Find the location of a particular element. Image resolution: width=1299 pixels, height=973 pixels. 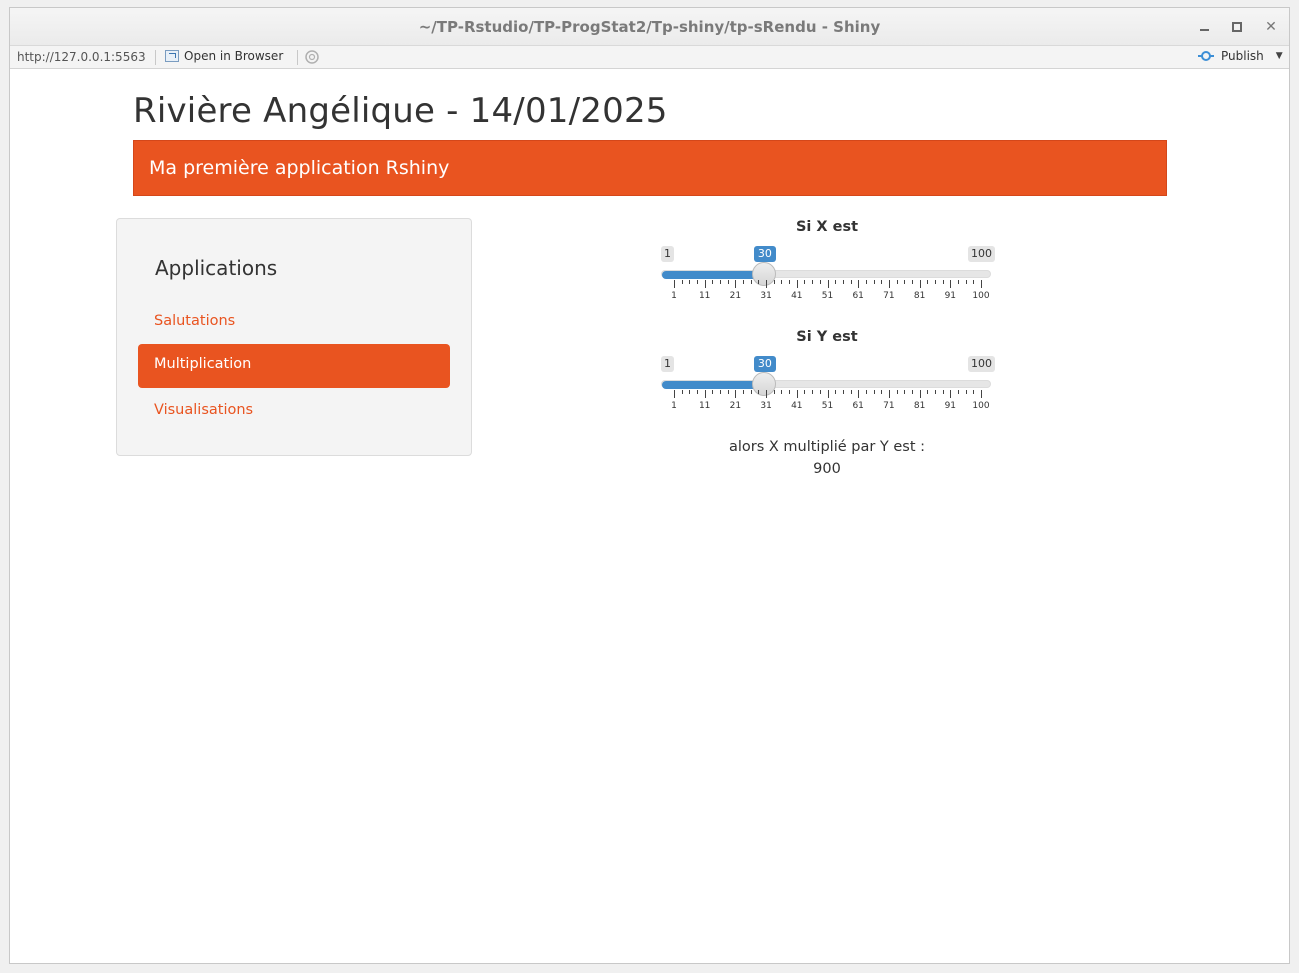

slider-tick-label: 41 is located at coordinates (797, 406).